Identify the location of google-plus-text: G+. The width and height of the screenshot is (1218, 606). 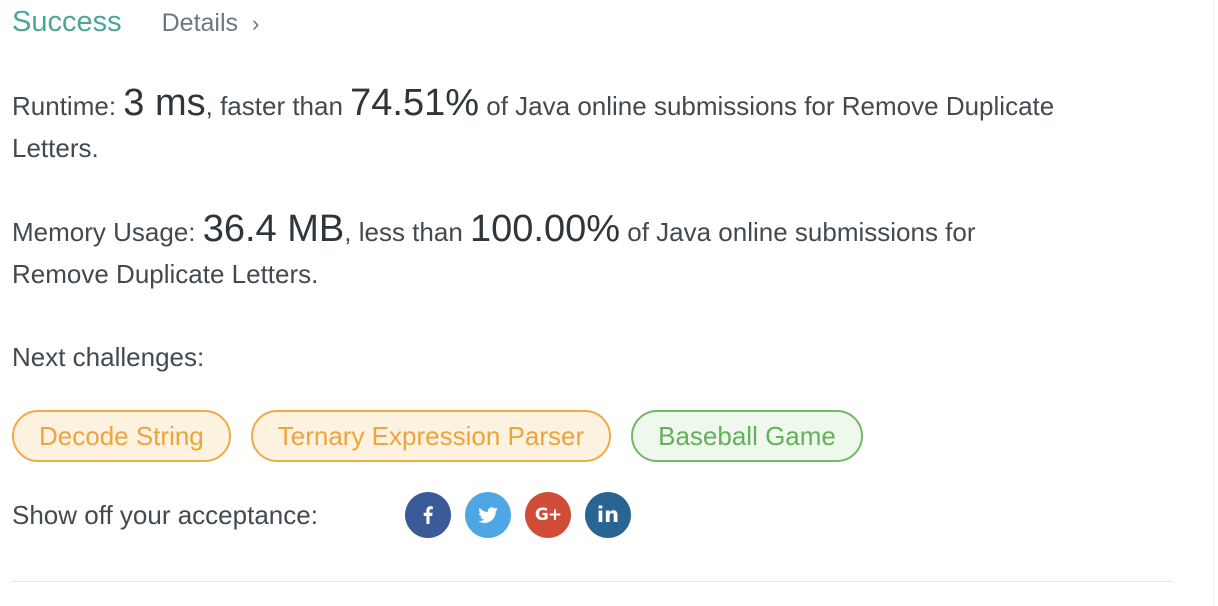
(548, 515).